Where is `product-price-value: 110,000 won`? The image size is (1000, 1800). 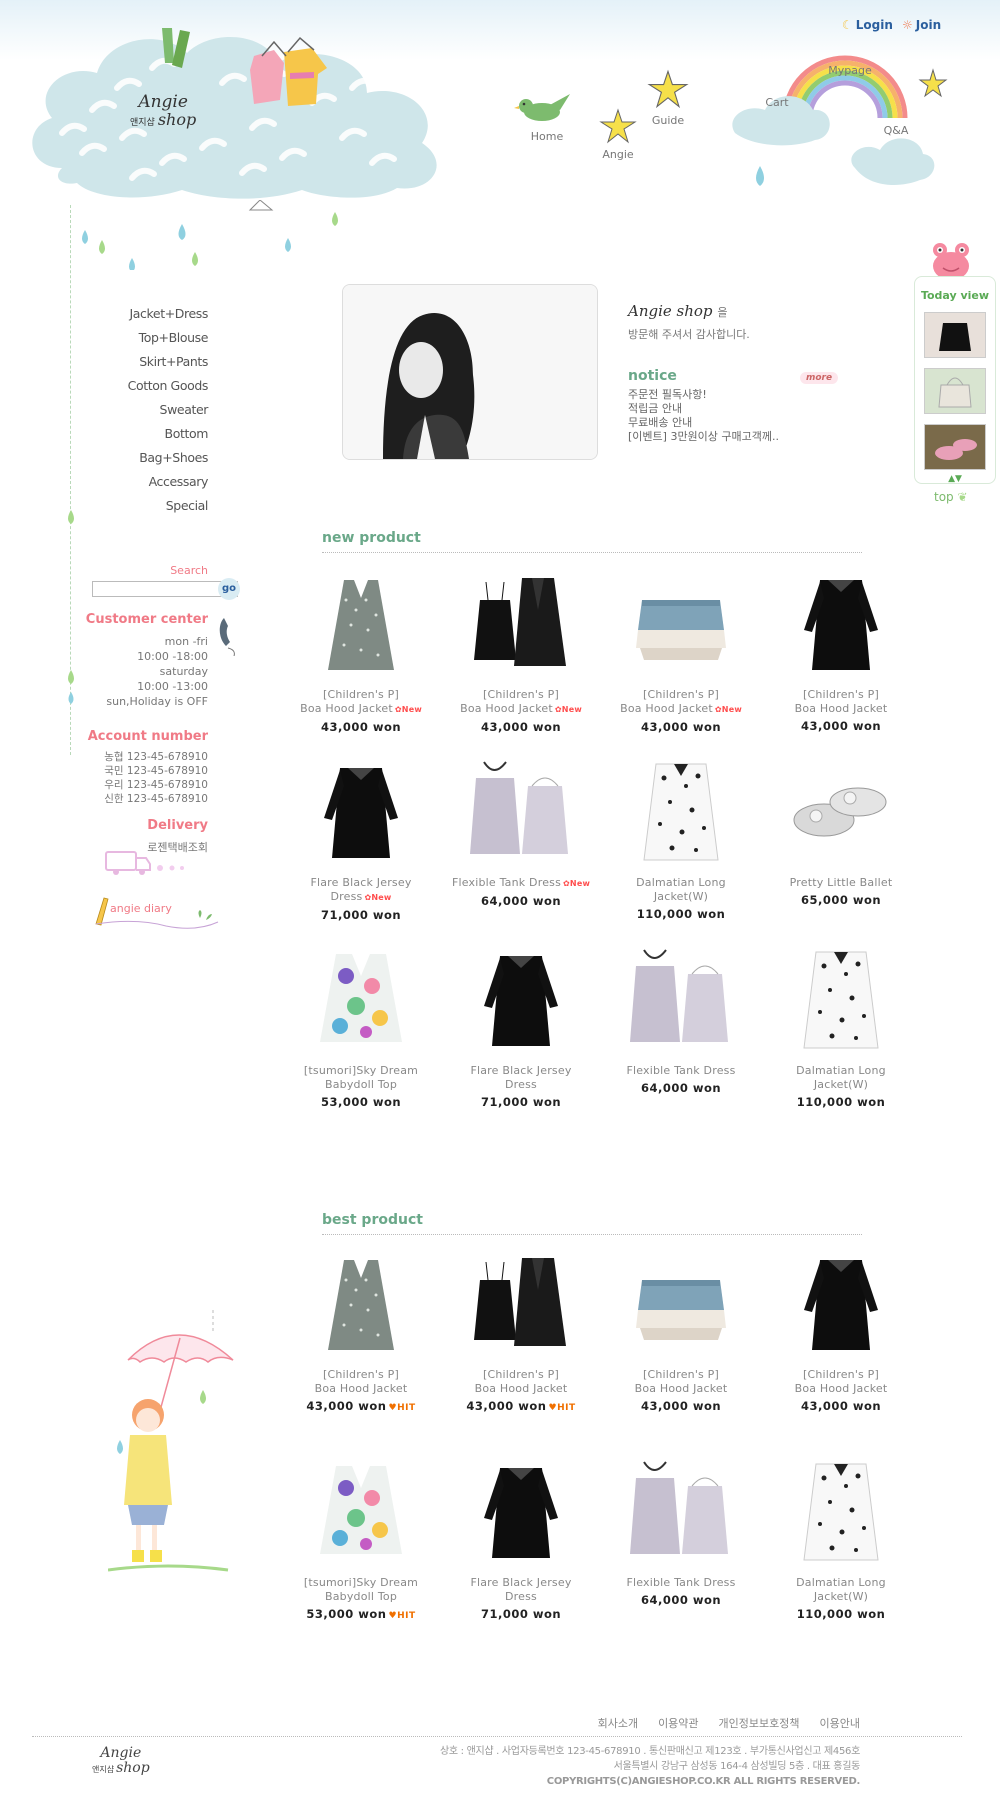
product-price-value: 110,000 won is located at coordinates (841, 1102).